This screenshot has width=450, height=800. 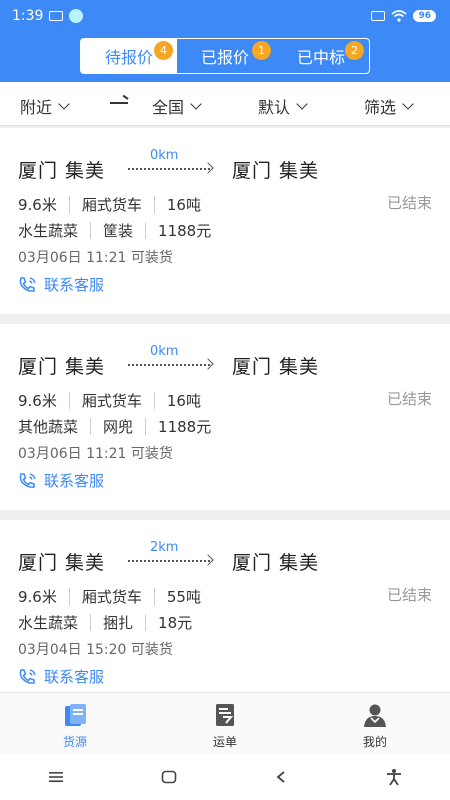 What do you see at coordinates (374, 742) in the screenshot?
I see `tab-label: 我的` at bounding box center [374, 742].